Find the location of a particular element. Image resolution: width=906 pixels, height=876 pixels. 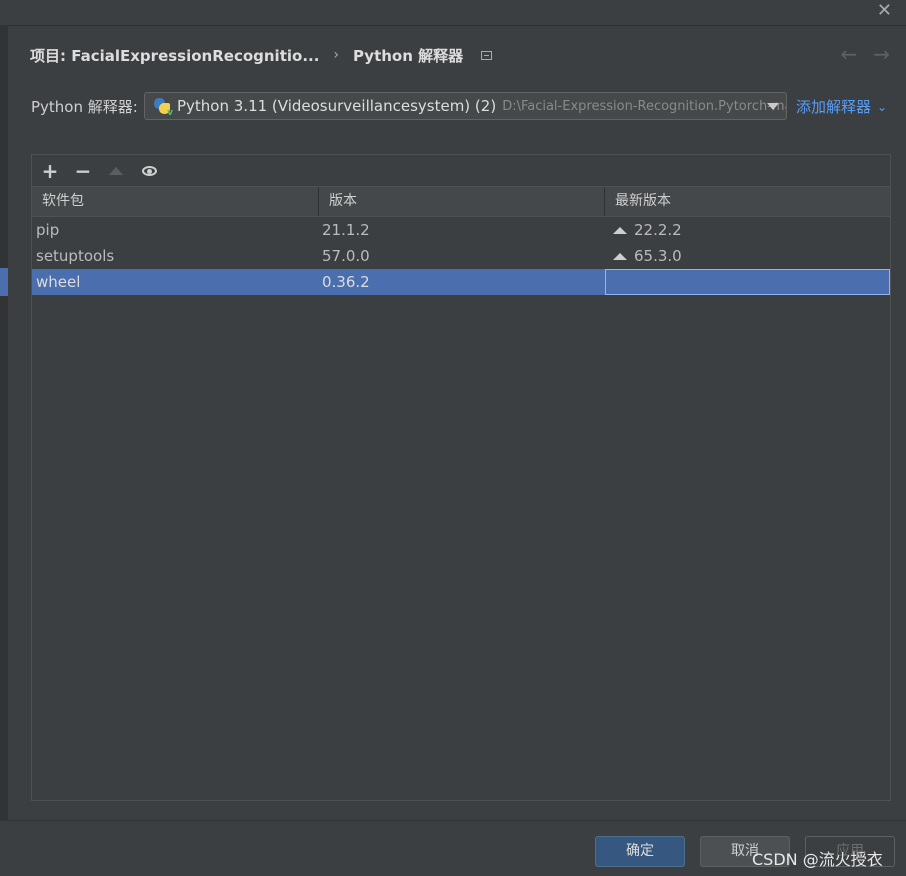

package-latest-cell: 65.3.0 is located at coordinates (747, 256).